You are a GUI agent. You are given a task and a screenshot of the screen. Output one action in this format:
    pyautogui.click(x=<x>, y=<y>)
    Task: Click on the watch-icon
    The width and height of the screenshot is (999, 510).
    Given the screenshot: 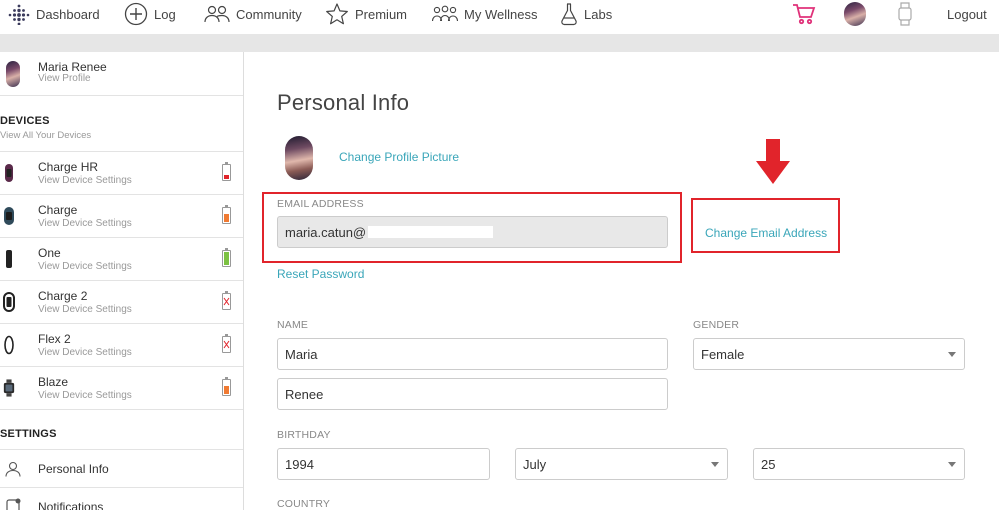 What is the action you would take?
    pyautogui.click(x=905, y=14)
    